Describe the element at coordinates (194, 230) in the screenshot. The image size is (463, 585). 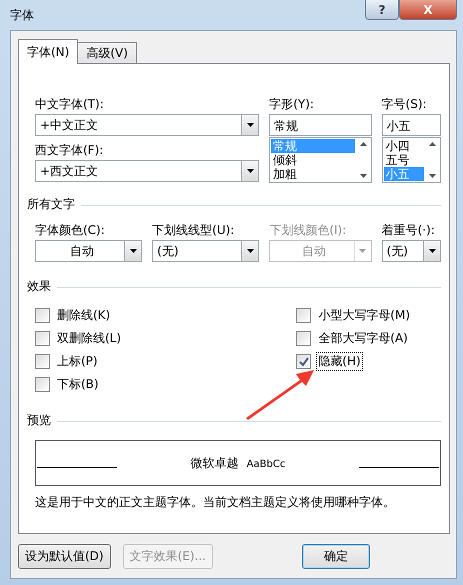
I see `field-label: 下划线线型(U):` at that location.